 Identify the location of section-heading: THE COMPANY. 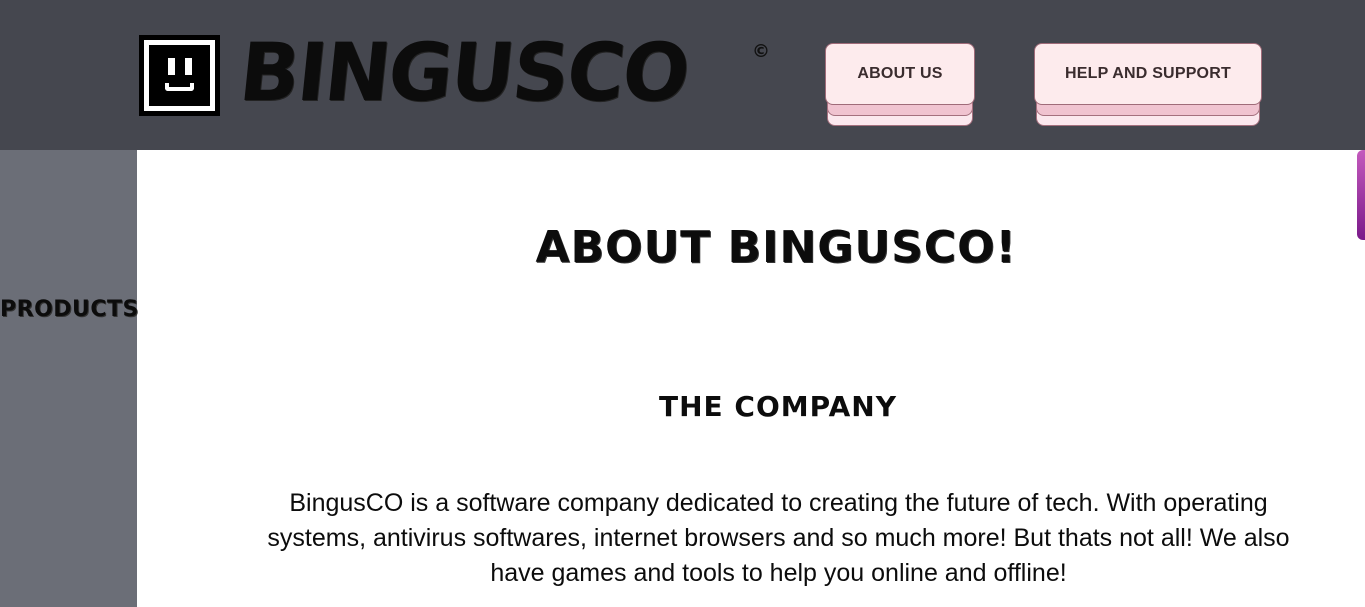
(778, 406).